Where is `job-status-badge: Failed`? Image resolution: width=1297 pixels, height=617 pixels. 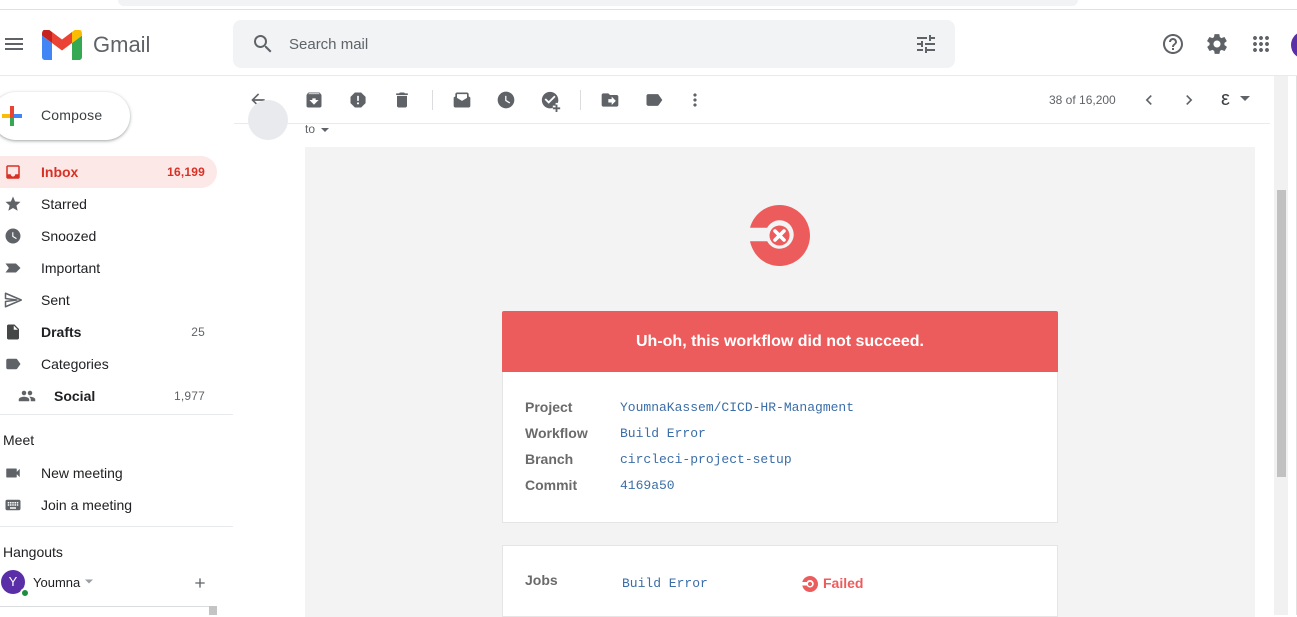
job-status-badge: Failed is located at coordinates (843, 583).